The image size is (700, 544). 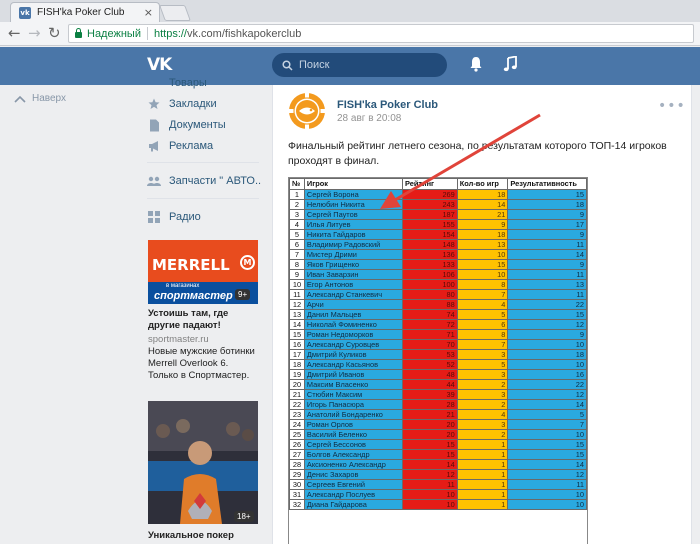 I want to click on player-name-cell: Александр Касьянов, so click(x=353, y=364).